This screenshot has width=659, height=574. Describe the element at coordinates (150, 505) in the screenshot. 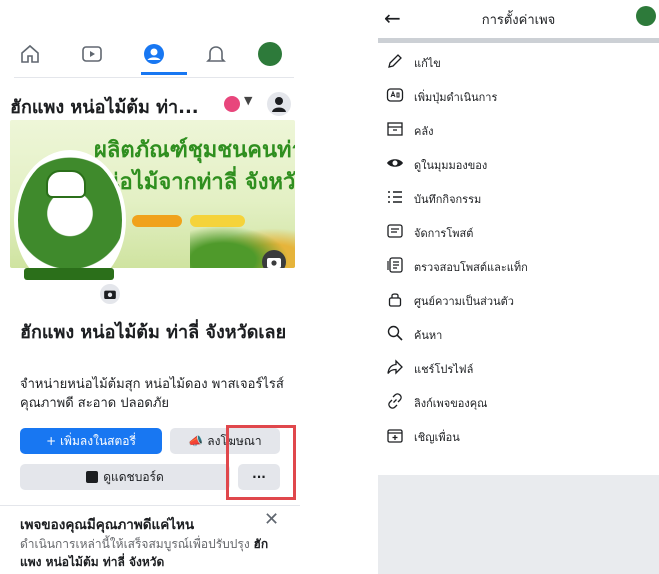

I see `section-divider` at that location.